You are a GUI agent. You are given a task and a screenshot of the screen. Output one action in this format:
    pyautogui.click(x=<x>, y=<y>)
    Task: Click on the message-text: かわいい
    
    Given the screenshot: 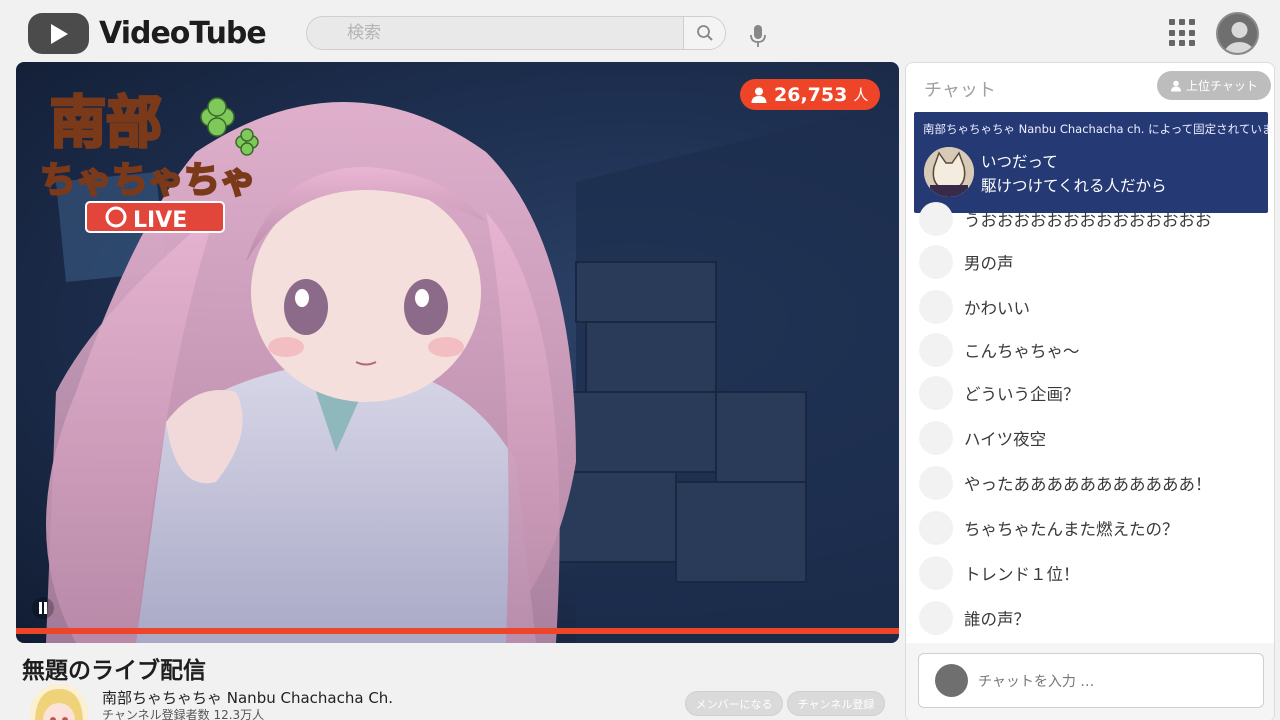 What is the action you would take?
    pyautogui.click(x=997, y=308)
    